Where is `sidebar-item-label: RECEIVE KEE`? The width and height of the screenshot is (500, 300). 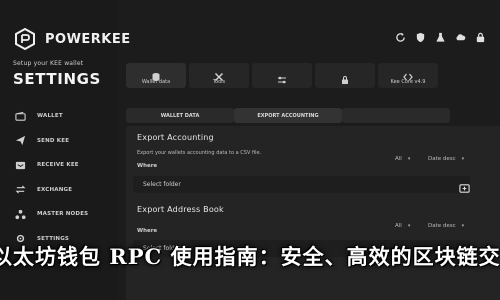 sidebar-item-label: RECEIVE KEE is located at coordinates (58, 165).